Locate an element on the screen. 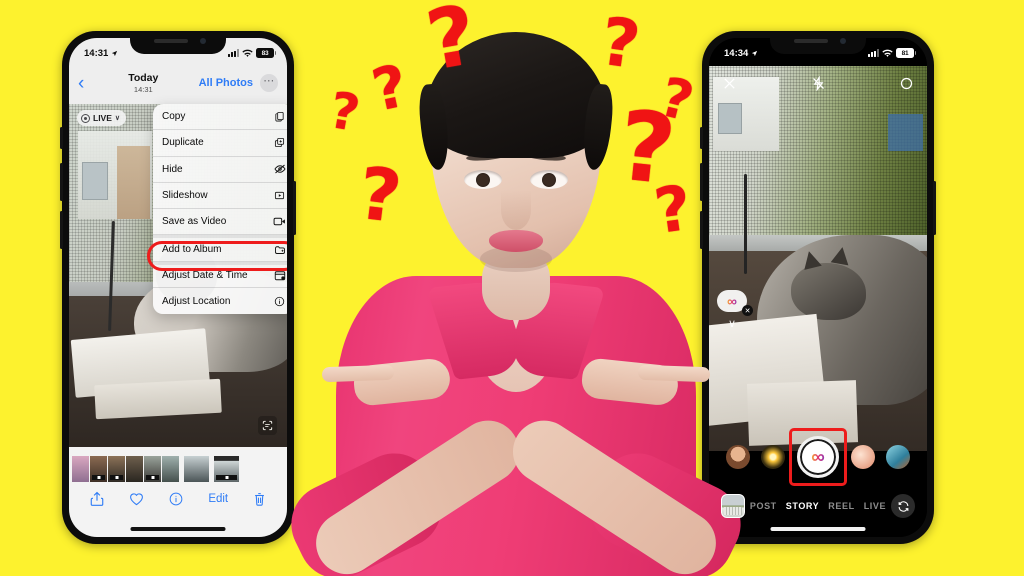 The height and width of the screenshot is (576, 1024). shutter-highlight-annotation is located at coordinates (818, 457).